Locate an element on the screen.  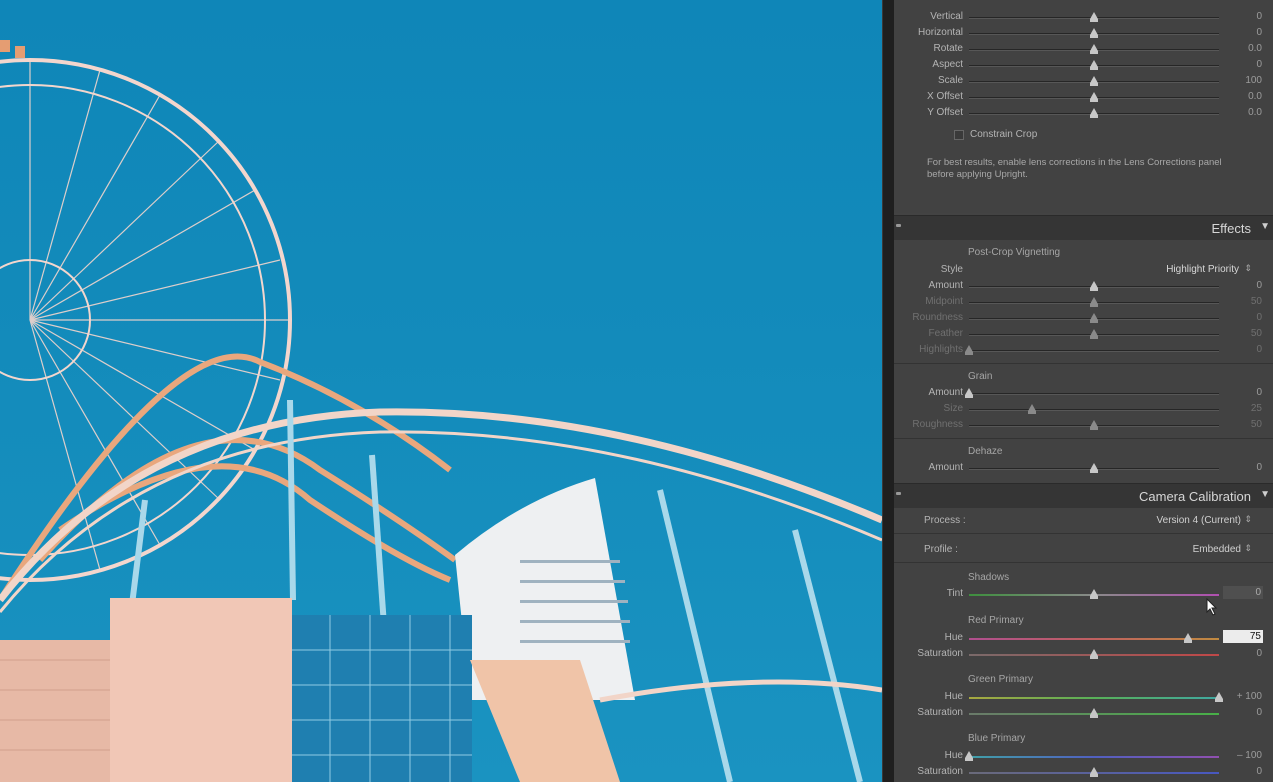
grain-size-slider-thumb is located at coordinates (1031, 409).